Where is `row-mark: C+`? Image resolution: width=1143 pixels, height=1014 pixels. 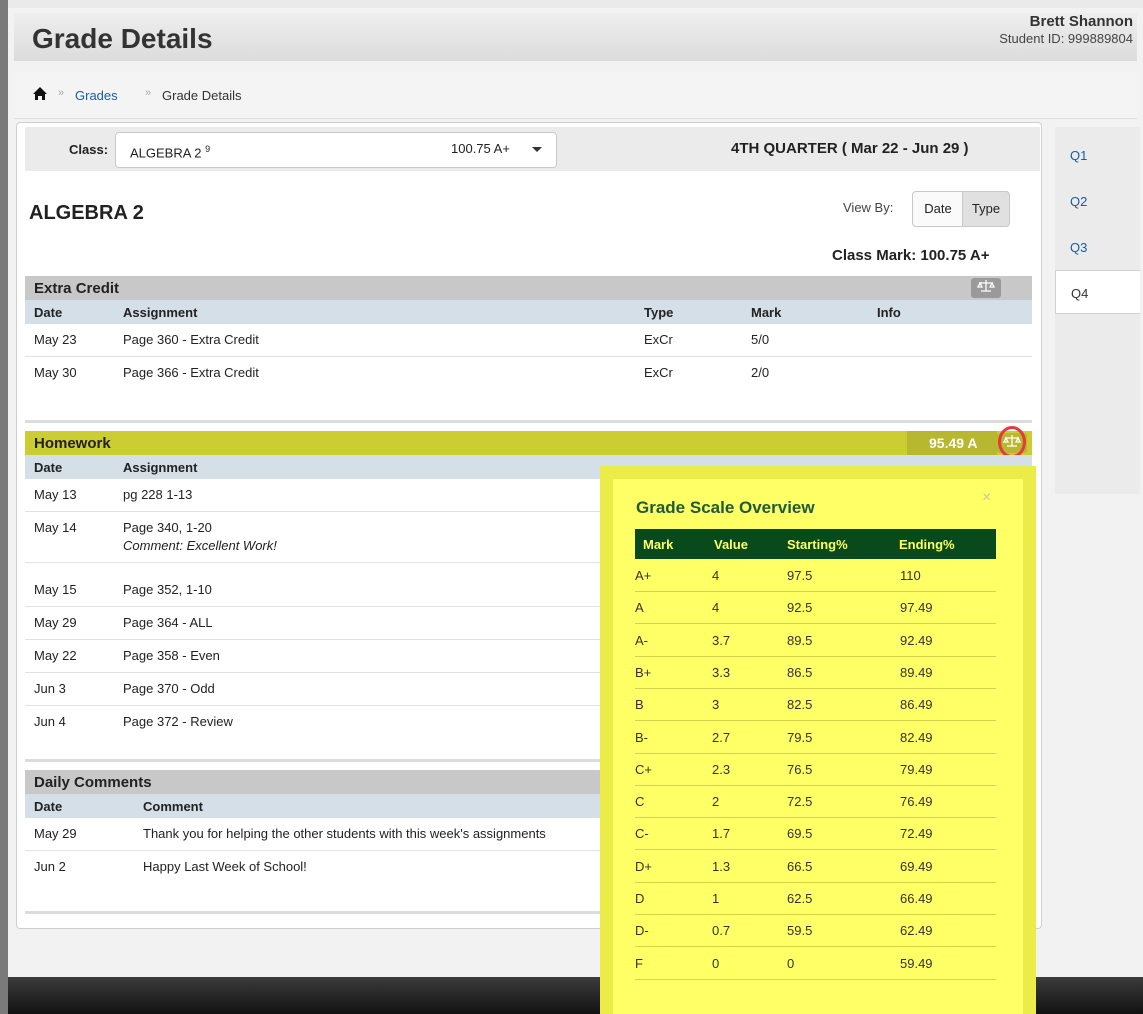
row-mark: C+ is located at coordinates (643, 769).